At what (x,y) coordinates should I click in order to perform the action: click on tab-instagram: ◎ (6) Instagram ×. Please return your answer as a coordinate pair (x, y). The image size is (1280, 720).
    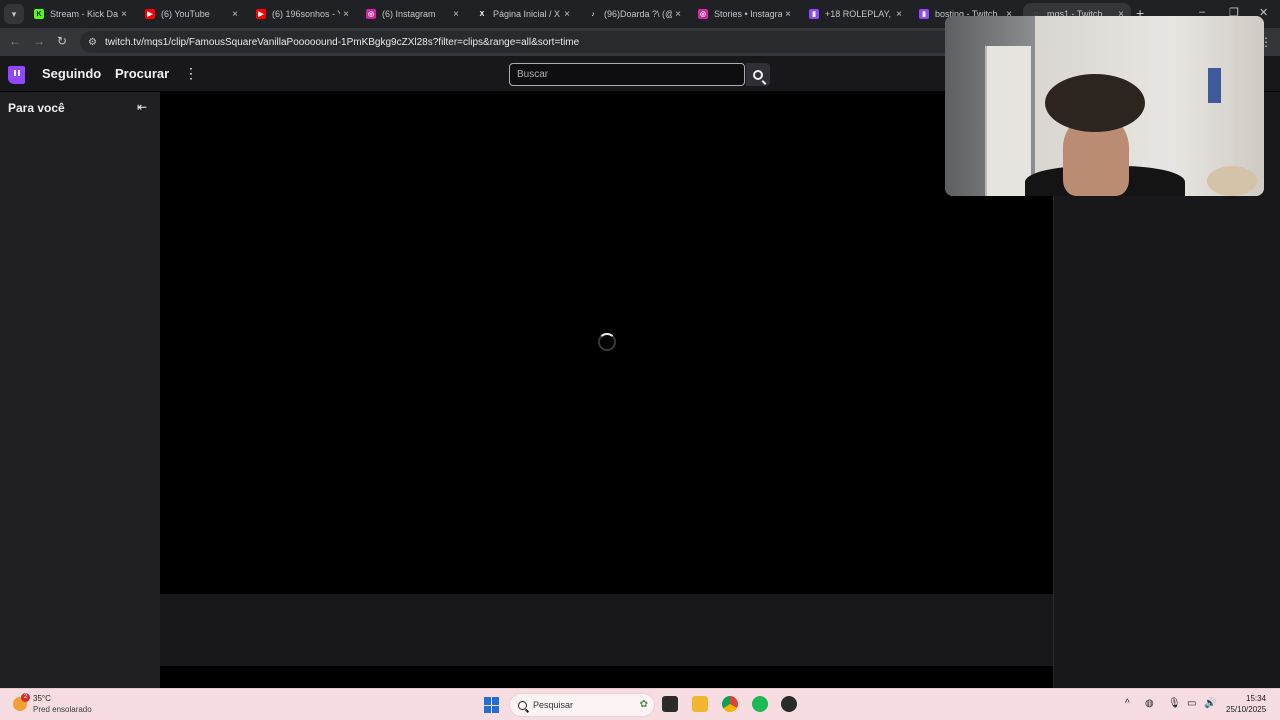
    Looking at the image, I should click on (412, 14).